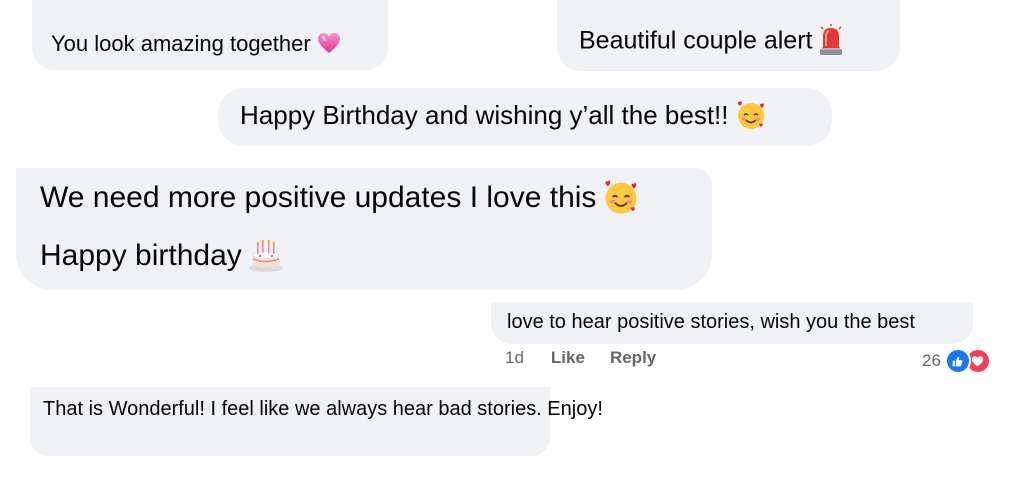  I want to click on pink-heart-icon, so click(329, 43).